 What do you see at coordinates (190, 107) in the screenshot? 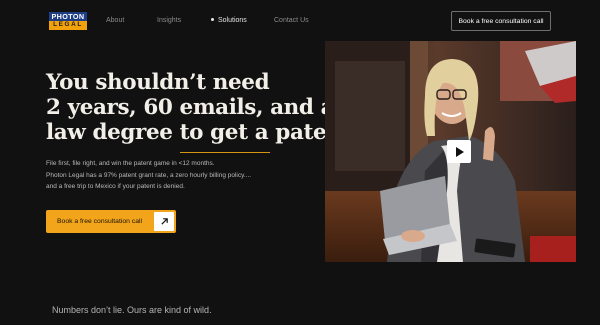
I see `headline-line-2: 2 years, 60 emails, and a` at bounding box center [190, 107].